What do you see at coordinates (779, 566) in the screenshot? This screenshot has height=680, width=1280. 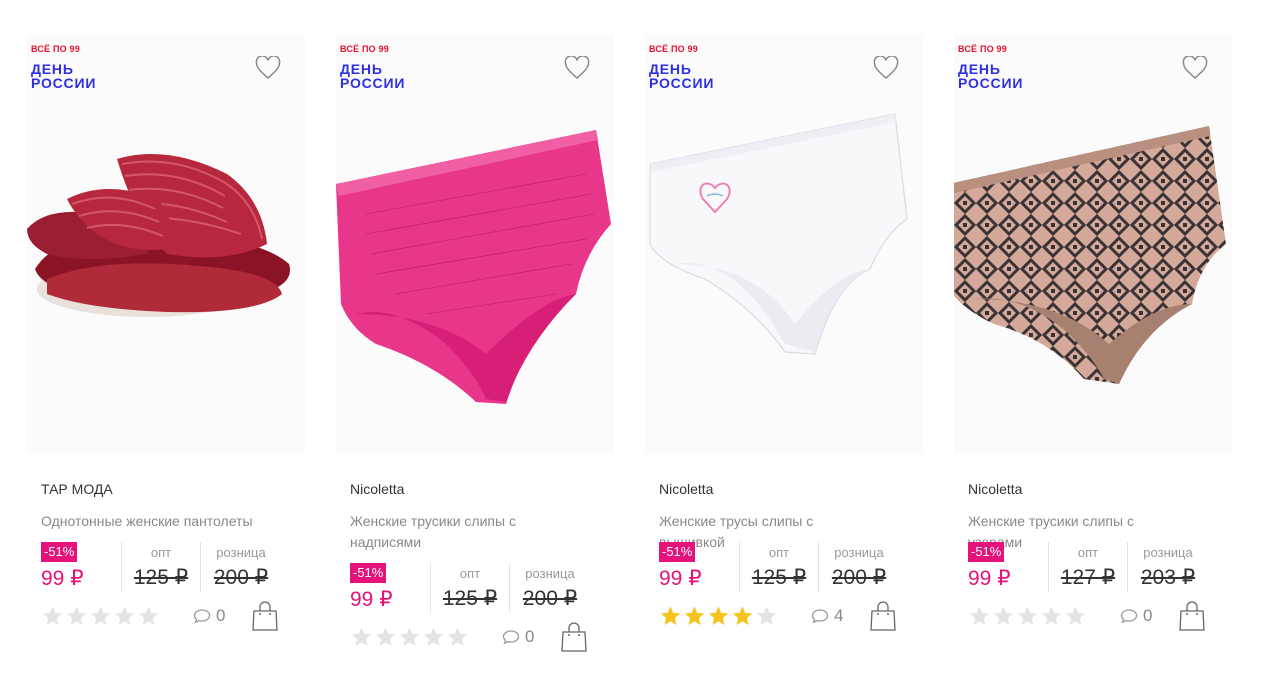 I see `wholesale-price-column: опт 125 ₽` at bounding box center [779, 566].